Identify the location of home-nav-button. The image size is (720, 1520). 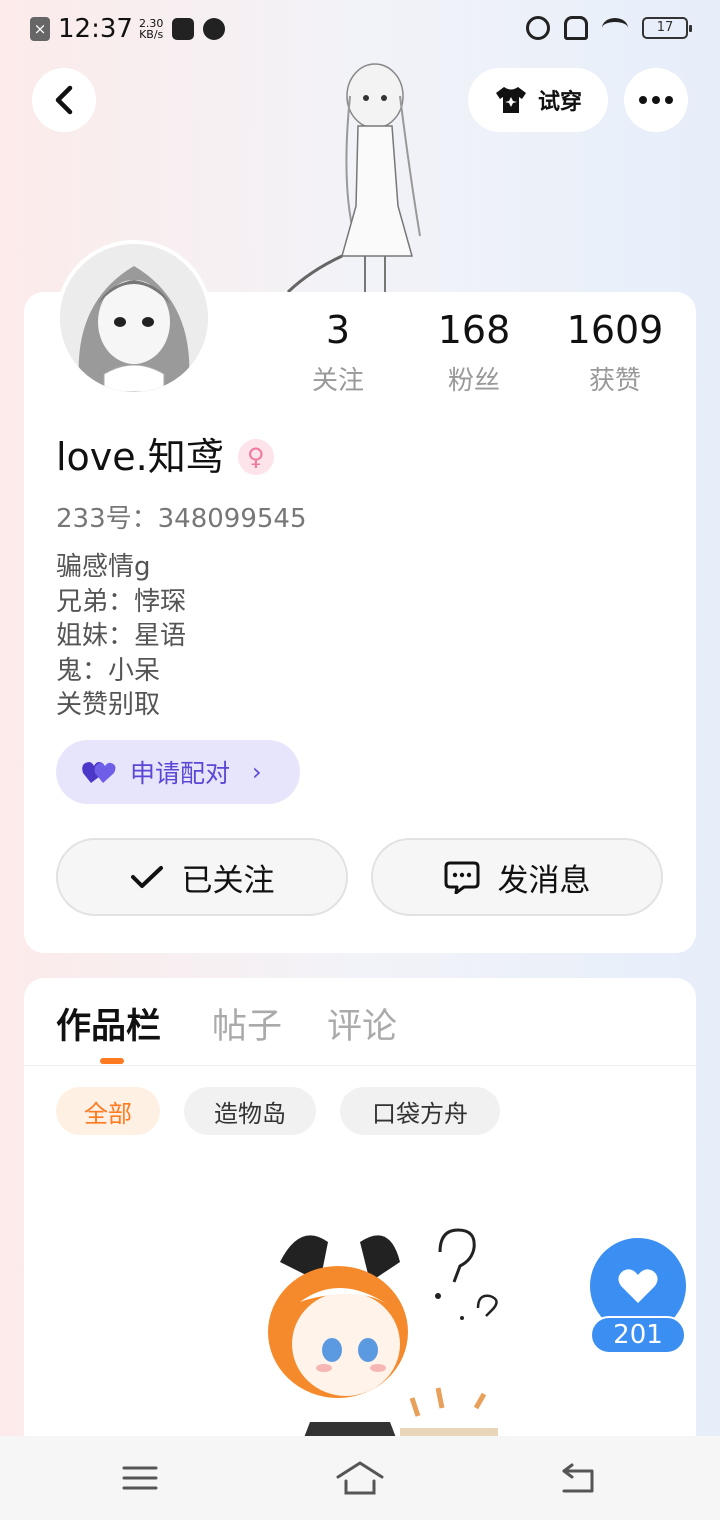
(360, 1478).